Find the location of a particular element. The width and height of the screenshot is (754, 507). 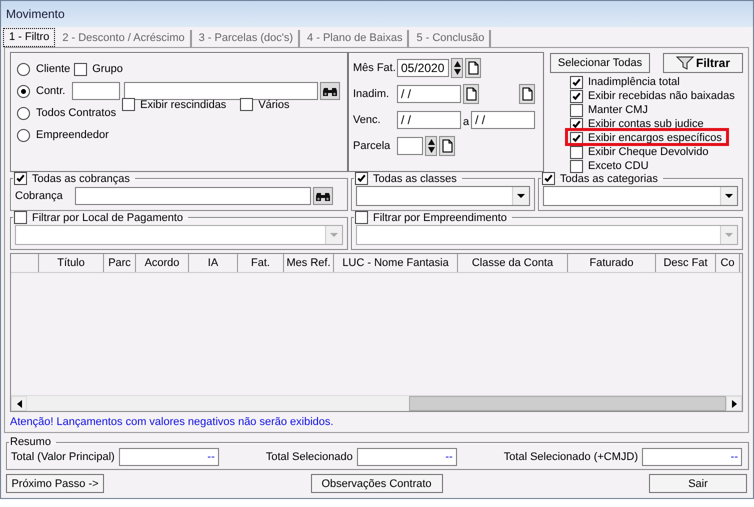

radio-label: Cliente is located at coordinates (53, 69).